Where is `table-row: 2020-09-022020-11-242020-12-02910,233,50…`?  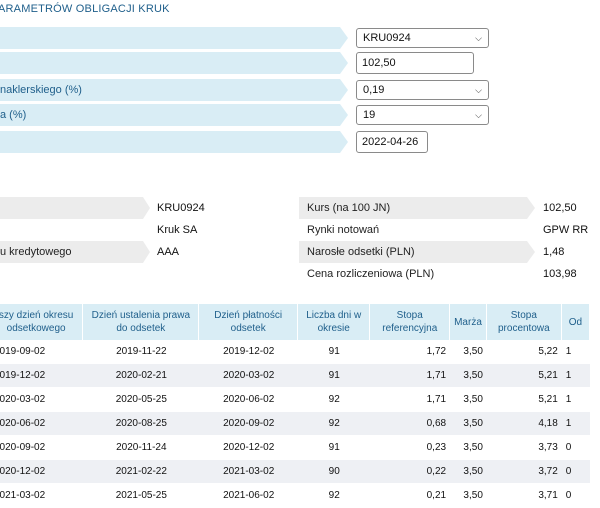
table-row: 2020-09-022020-11-242020-12-02910,233,50… is located at coordinates (295, 448).